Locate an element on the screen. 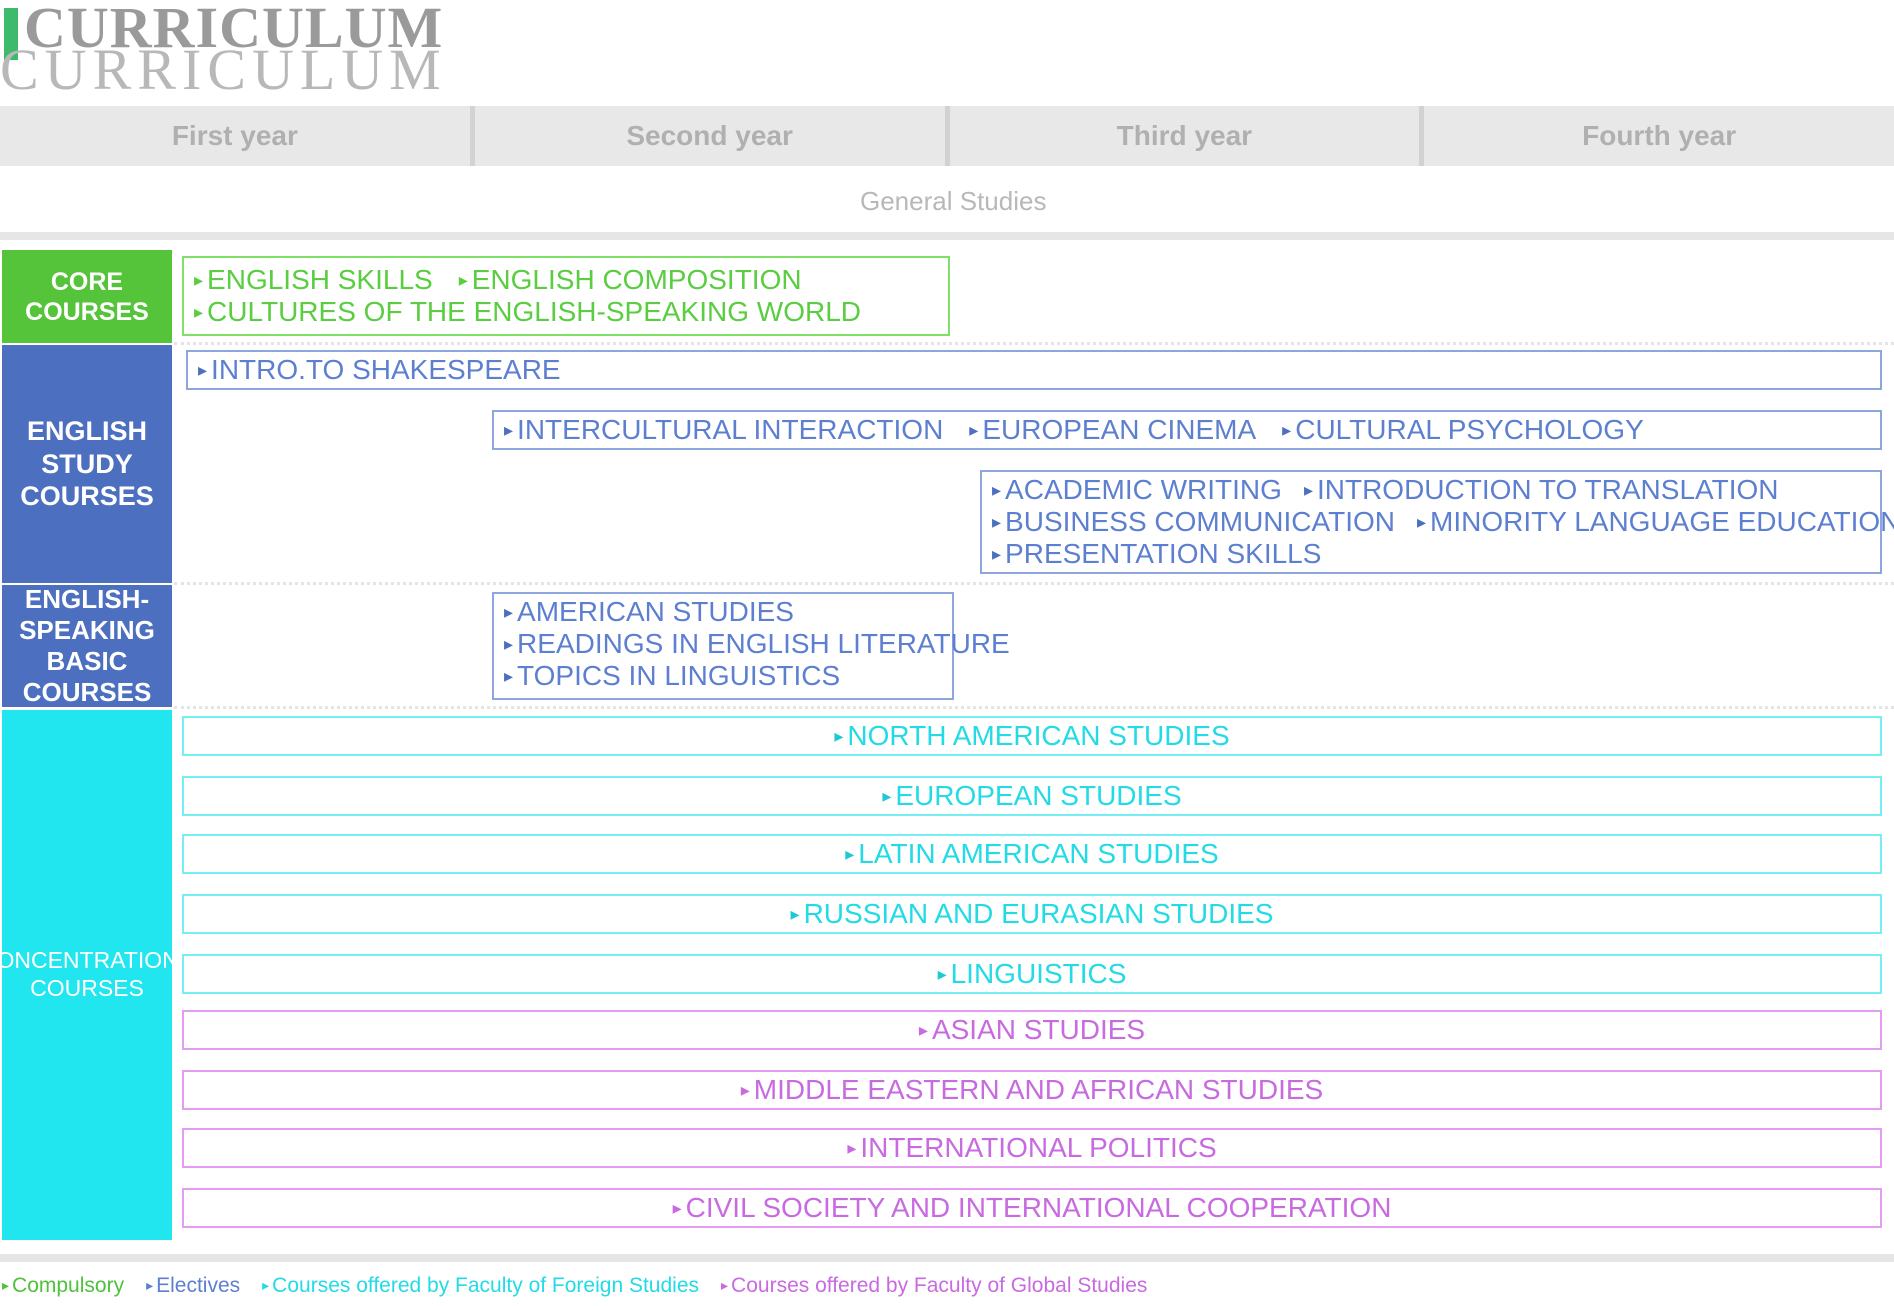 This screenshot has width=1894, height=1306. category-core-courses: CORE COURSES is located at coordinates (87, 296).